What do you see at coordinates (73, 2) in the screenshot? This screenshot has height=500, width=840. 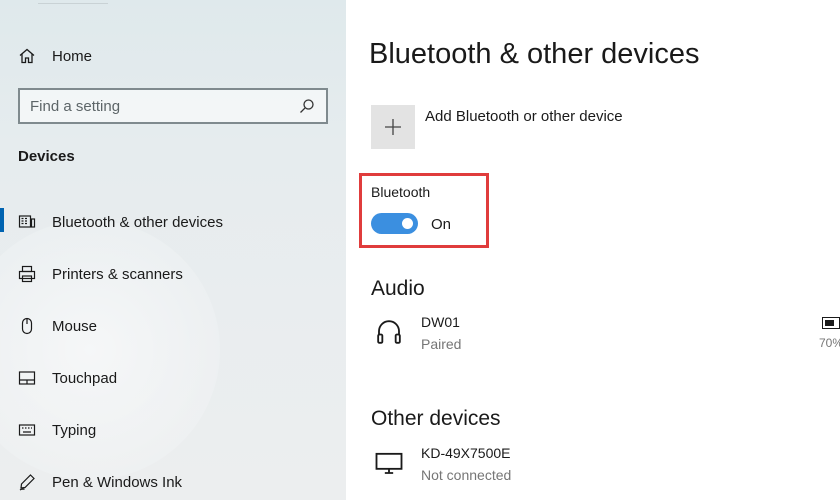 I see `sidebar-top-edge` at bounding box center [73, 2].